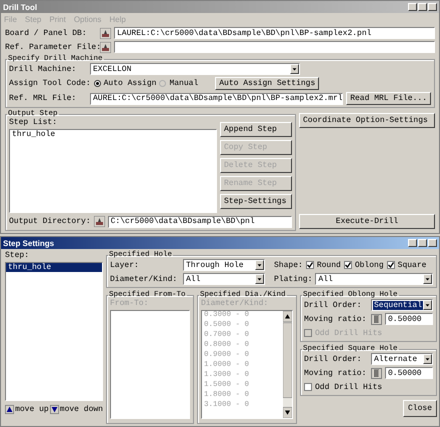 This screenshot has width=440, height=427. What do you see at coordinates (130, 303) in the screenshot?
I see `label: From-To:` at bounding box center [130, 303].